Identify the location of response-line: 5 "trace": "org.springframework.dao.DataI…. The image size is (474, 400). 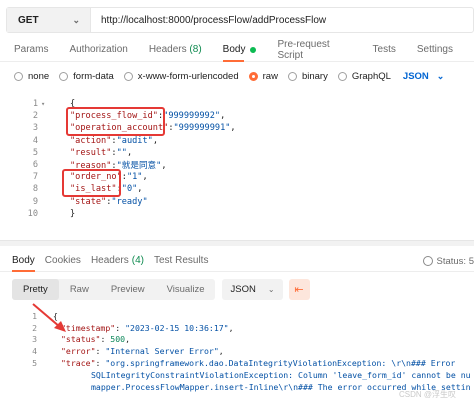
(244, 363).